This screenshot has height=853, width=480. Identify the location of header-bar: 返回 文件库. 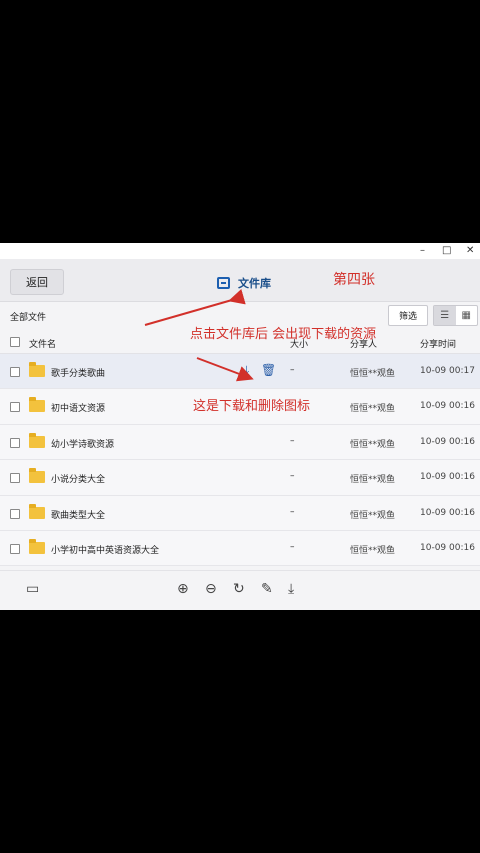
(240, 280).